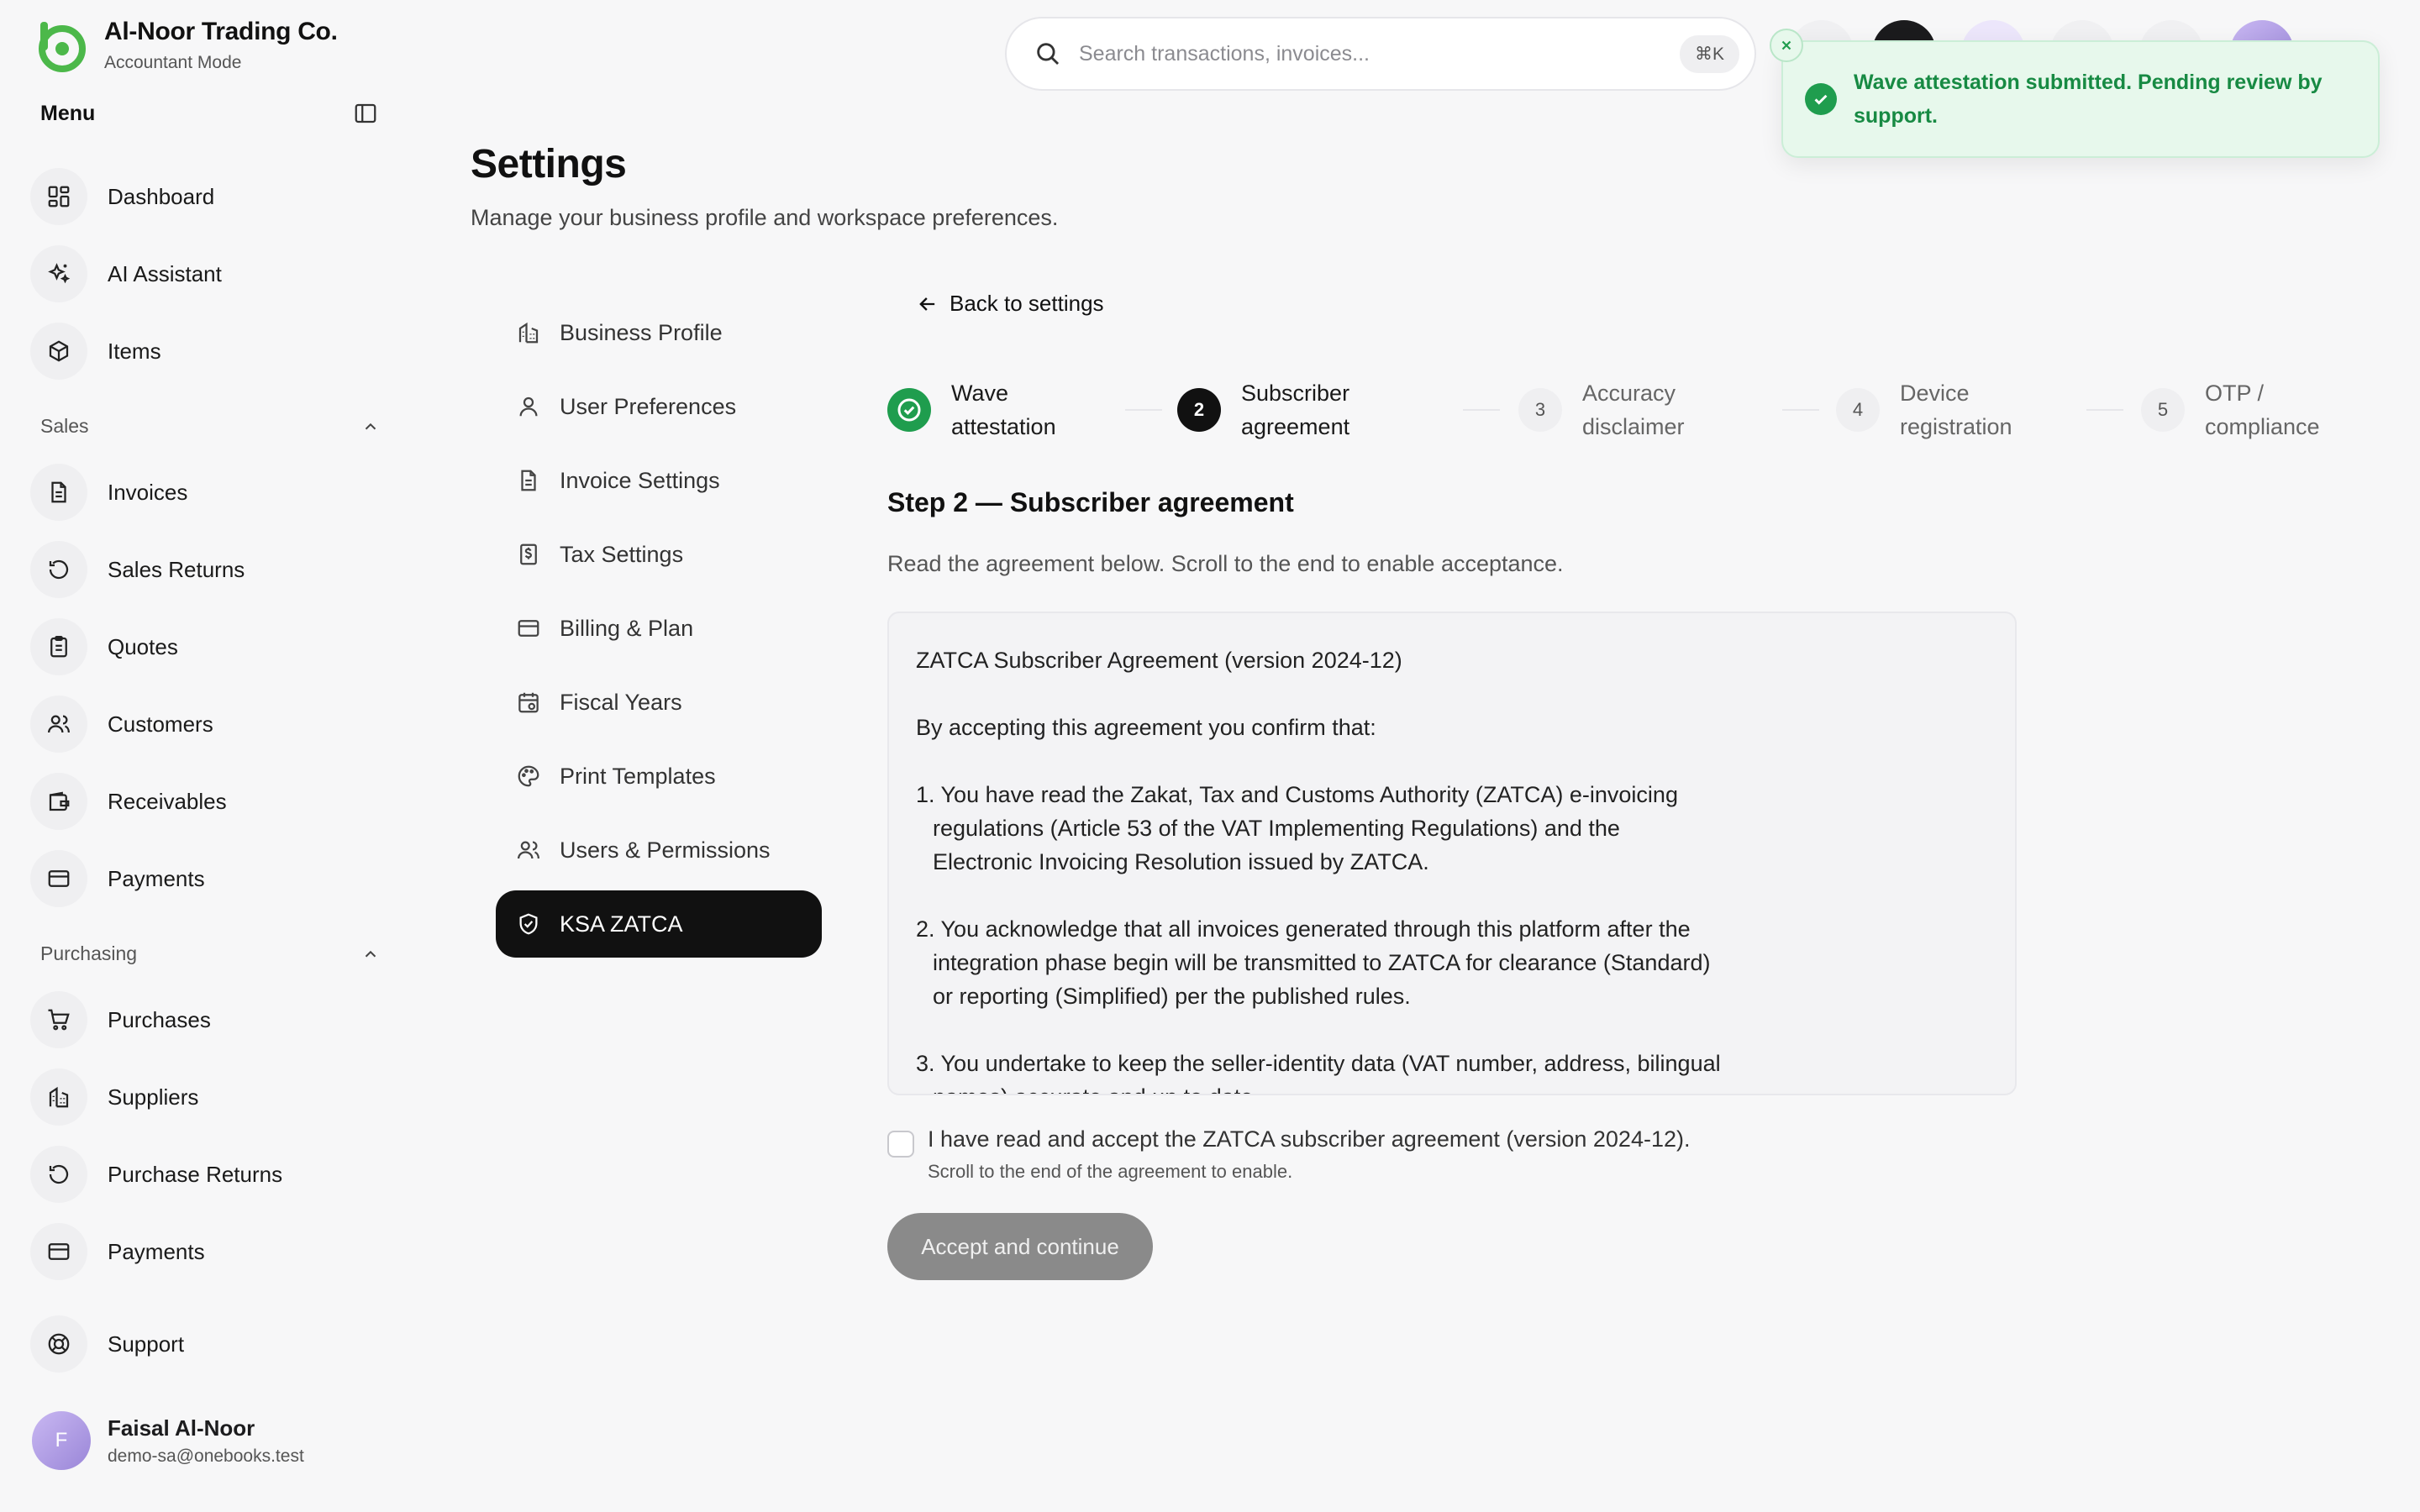 Image resolution: width=2420 pixels, height=1512 pixels. What do you see at coordinates (1020, 1246) in the screenshot?
I see `accept-and-continue-button: Accept and continue` at bounding box center [1020, 1246].